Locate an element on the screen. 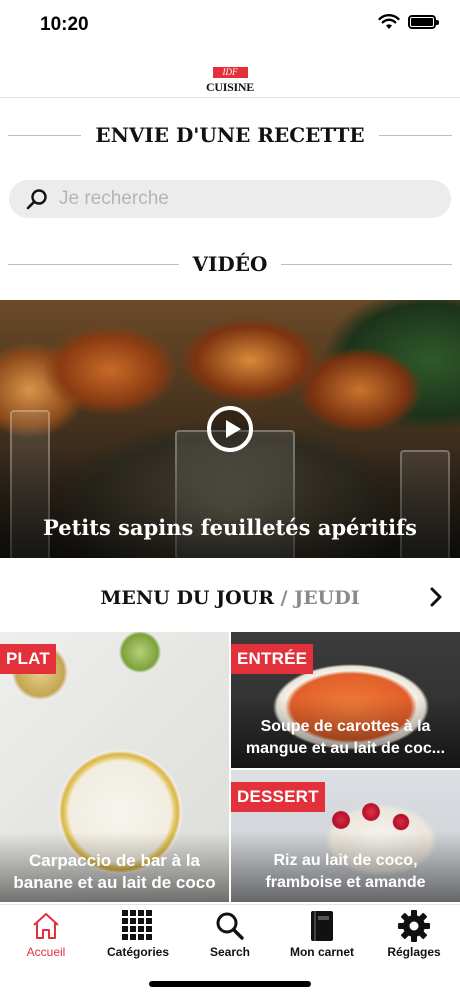 The image size is (460, 996). video-section-heading: VIDÉO is located at coordinates (230, 264).